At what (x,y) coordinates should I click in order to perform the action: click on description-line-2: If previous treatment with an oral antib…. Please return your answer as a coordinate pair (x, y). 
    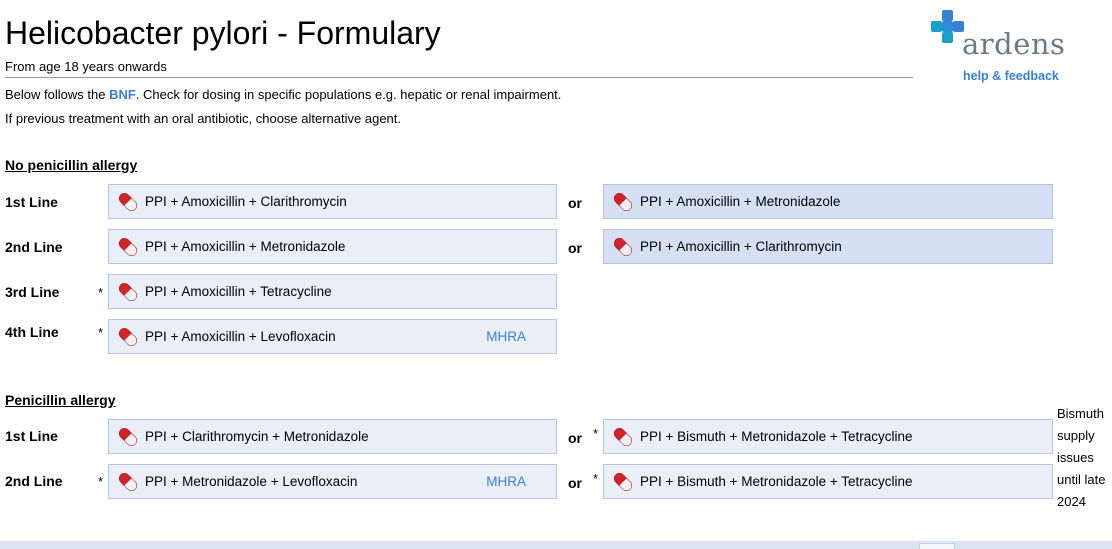
    Looking at the image, I should click on (203, 118).